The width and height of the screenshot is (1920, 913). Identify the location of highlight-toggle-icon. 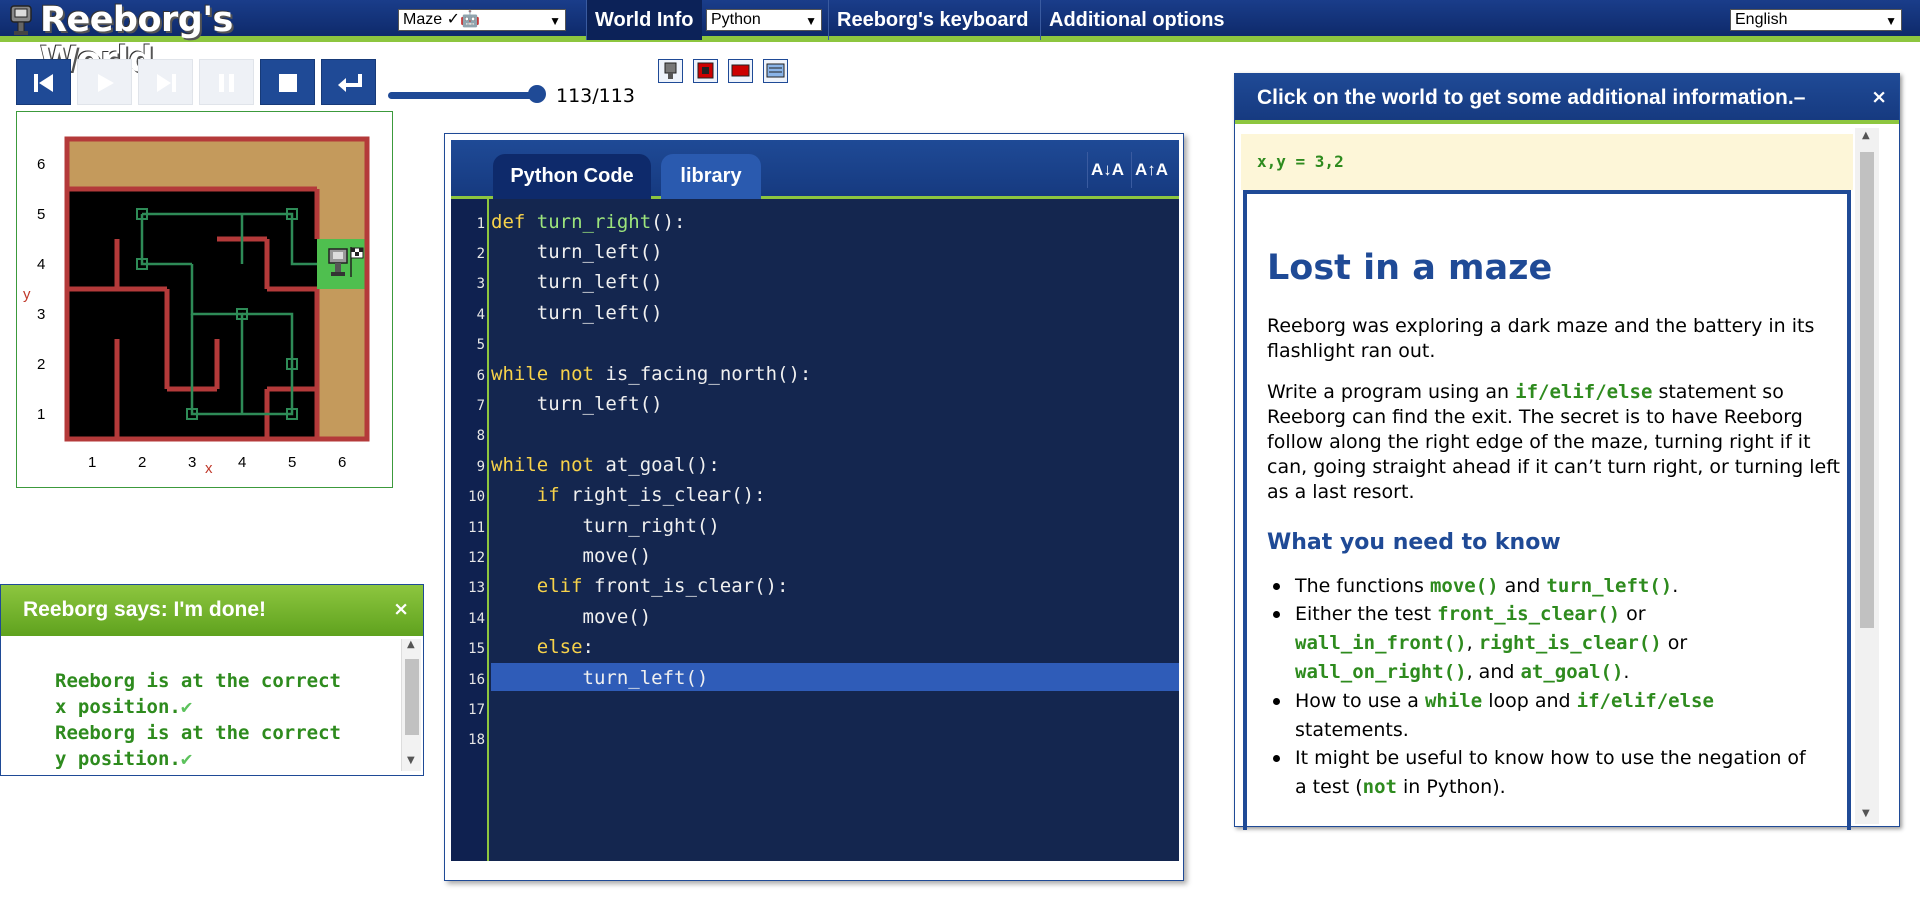
(705, 71).